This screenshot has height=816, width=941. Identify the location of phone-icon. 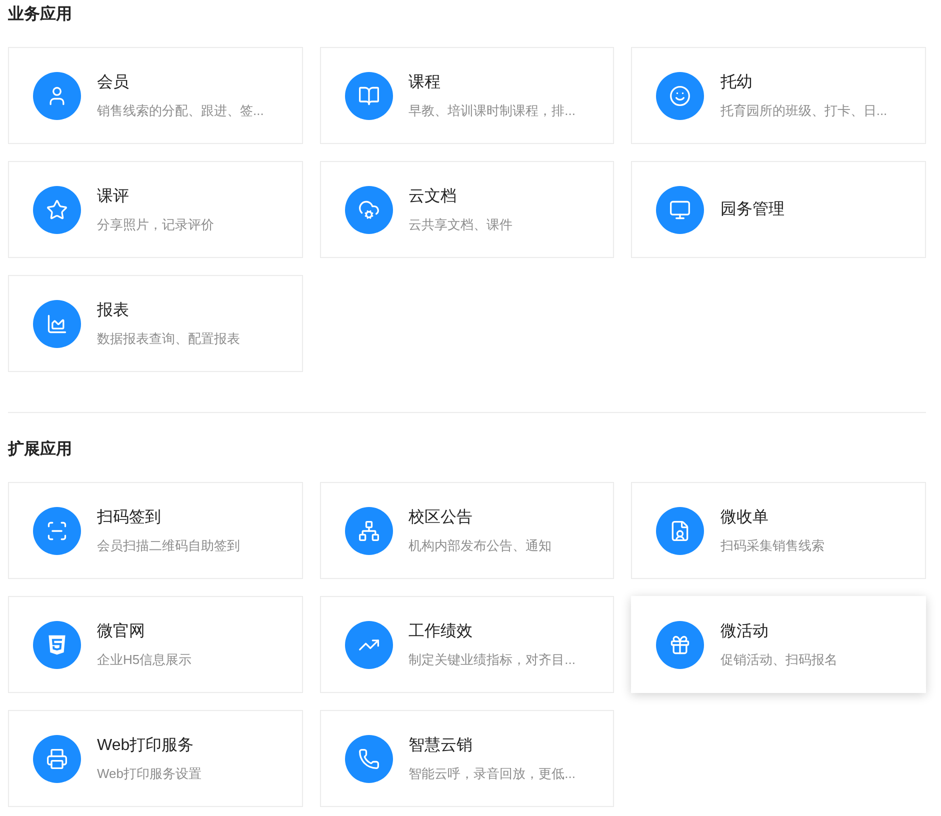
(369, 759).